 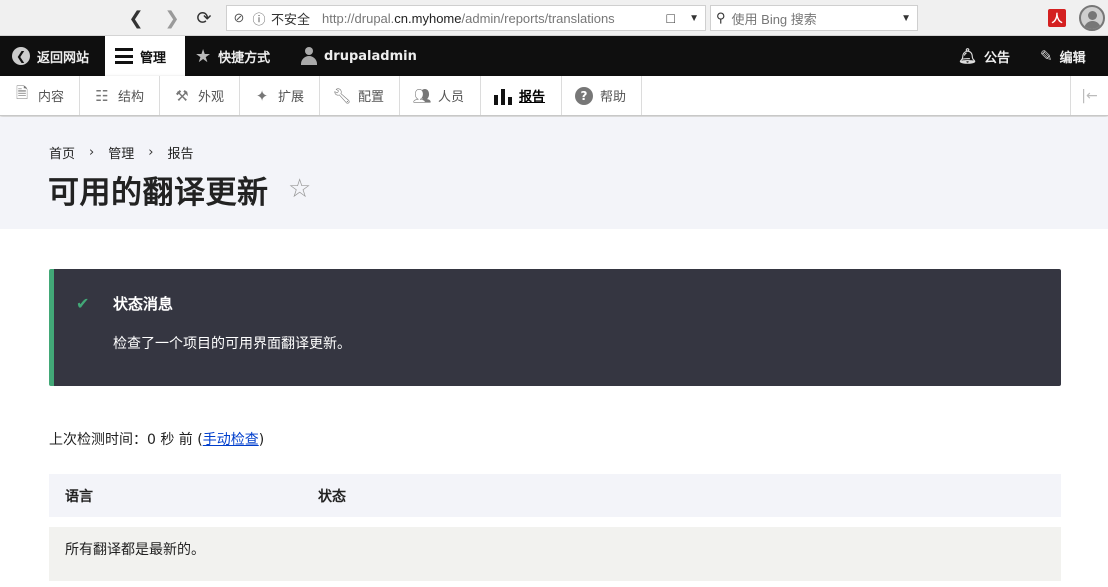 What do you see at coordinates (1089, 95) in the screenshot?
I see `collapse-tray-icon: |←` at bounding box center [1089, 95].